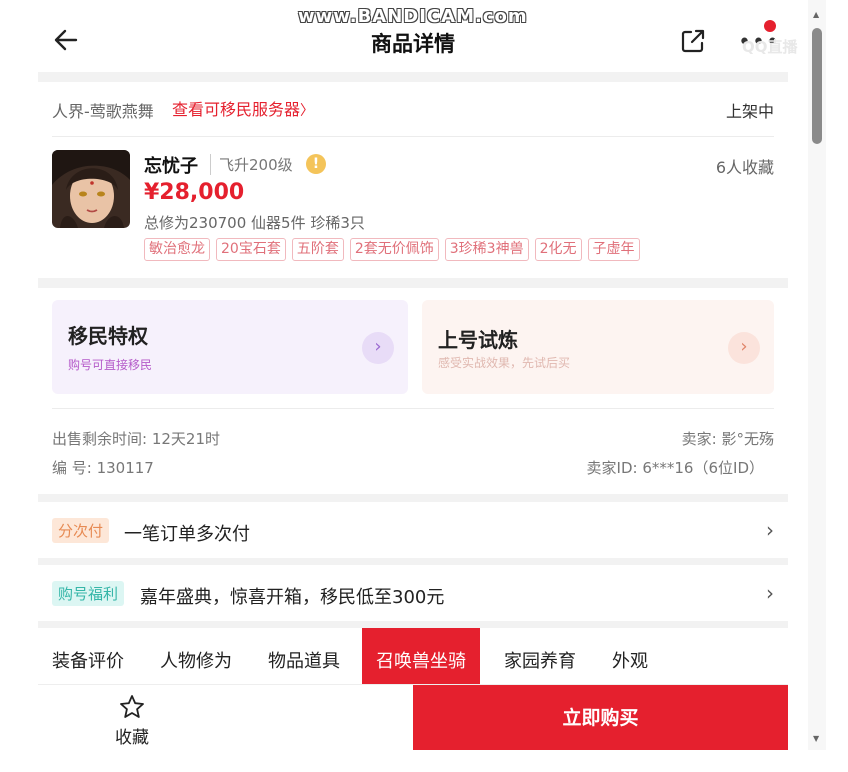  I want to click on time-left: 出售剩余时间: 12天21时, so click(136, 439).